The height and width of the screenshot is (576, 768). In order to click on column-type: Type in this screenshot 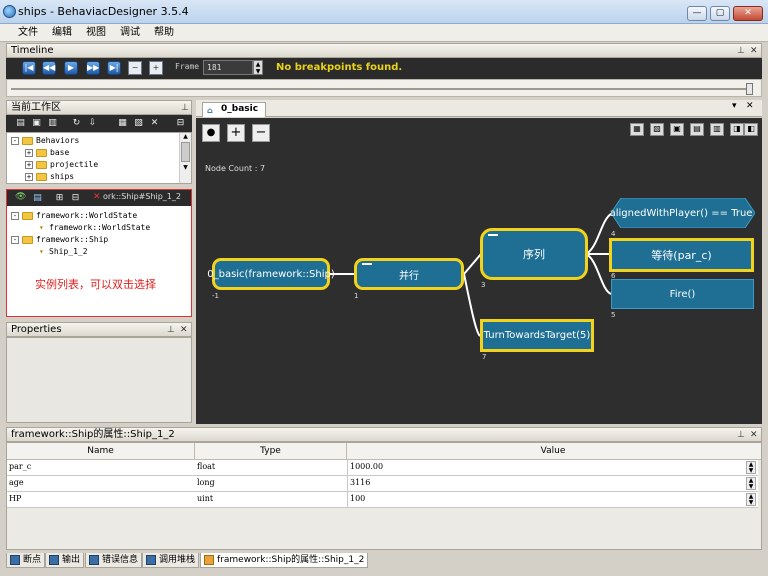, I will do `click(271, 451)`.